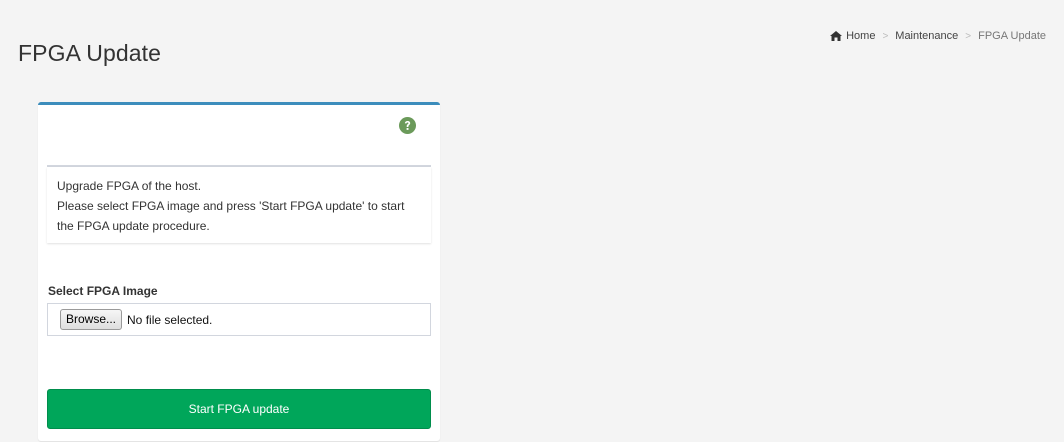  Describe the element at coordinates (103, 291) in the screenshot. I see `fpga-image-label: Select FPGA Image` at that location.